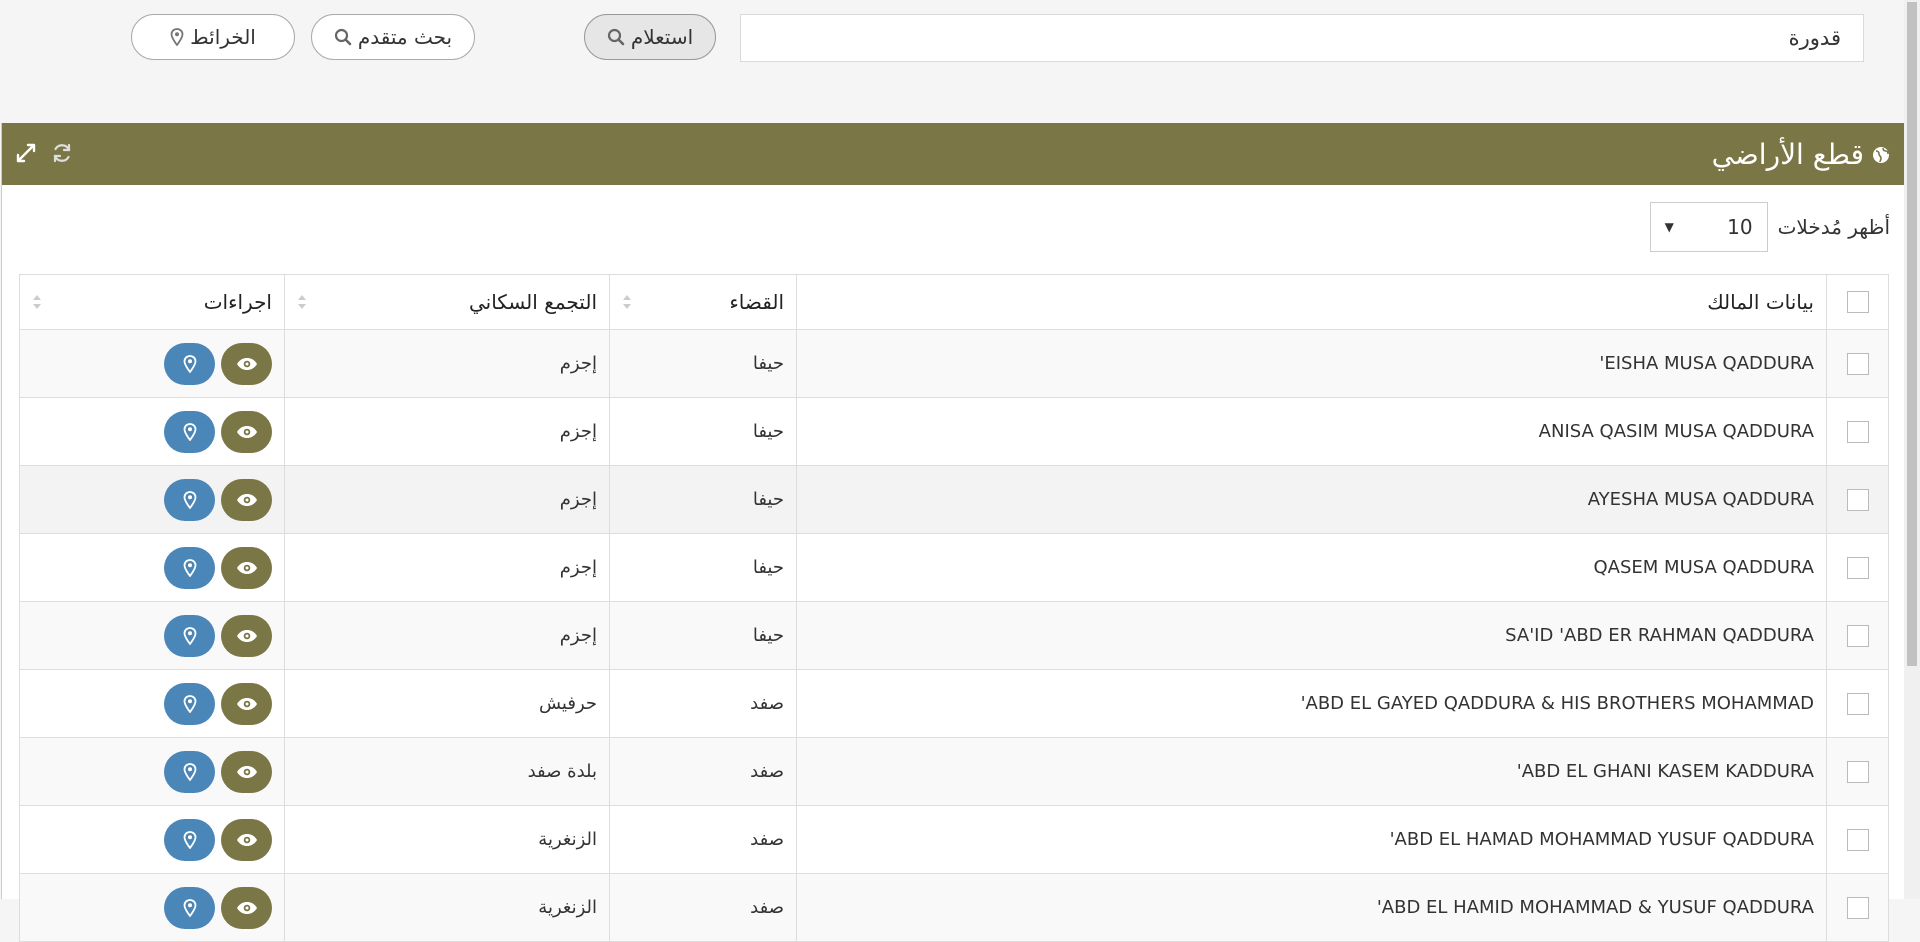  Describe the element at coordinates (1740, 227) in the screenshot. I see `page-length-value: 10` at that location.